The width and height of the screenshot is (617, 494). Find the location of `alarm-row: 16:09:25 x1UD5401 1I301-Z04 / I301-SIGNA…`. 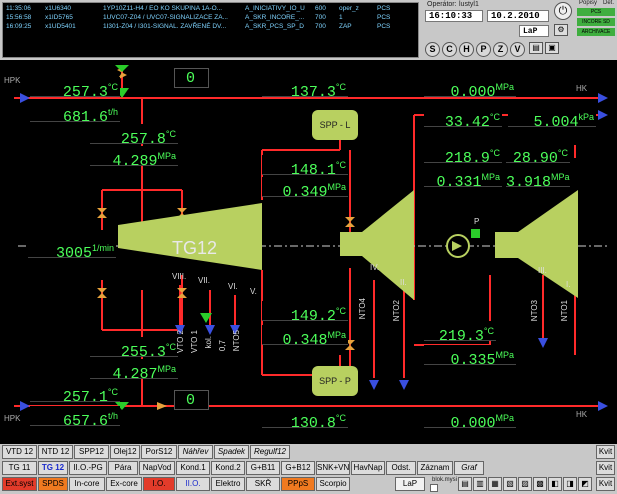

alarm-row: 16:09:25 x1UD5401 1I301-Z04 / I301-SIGNA… is located at coordinates (211, 26).